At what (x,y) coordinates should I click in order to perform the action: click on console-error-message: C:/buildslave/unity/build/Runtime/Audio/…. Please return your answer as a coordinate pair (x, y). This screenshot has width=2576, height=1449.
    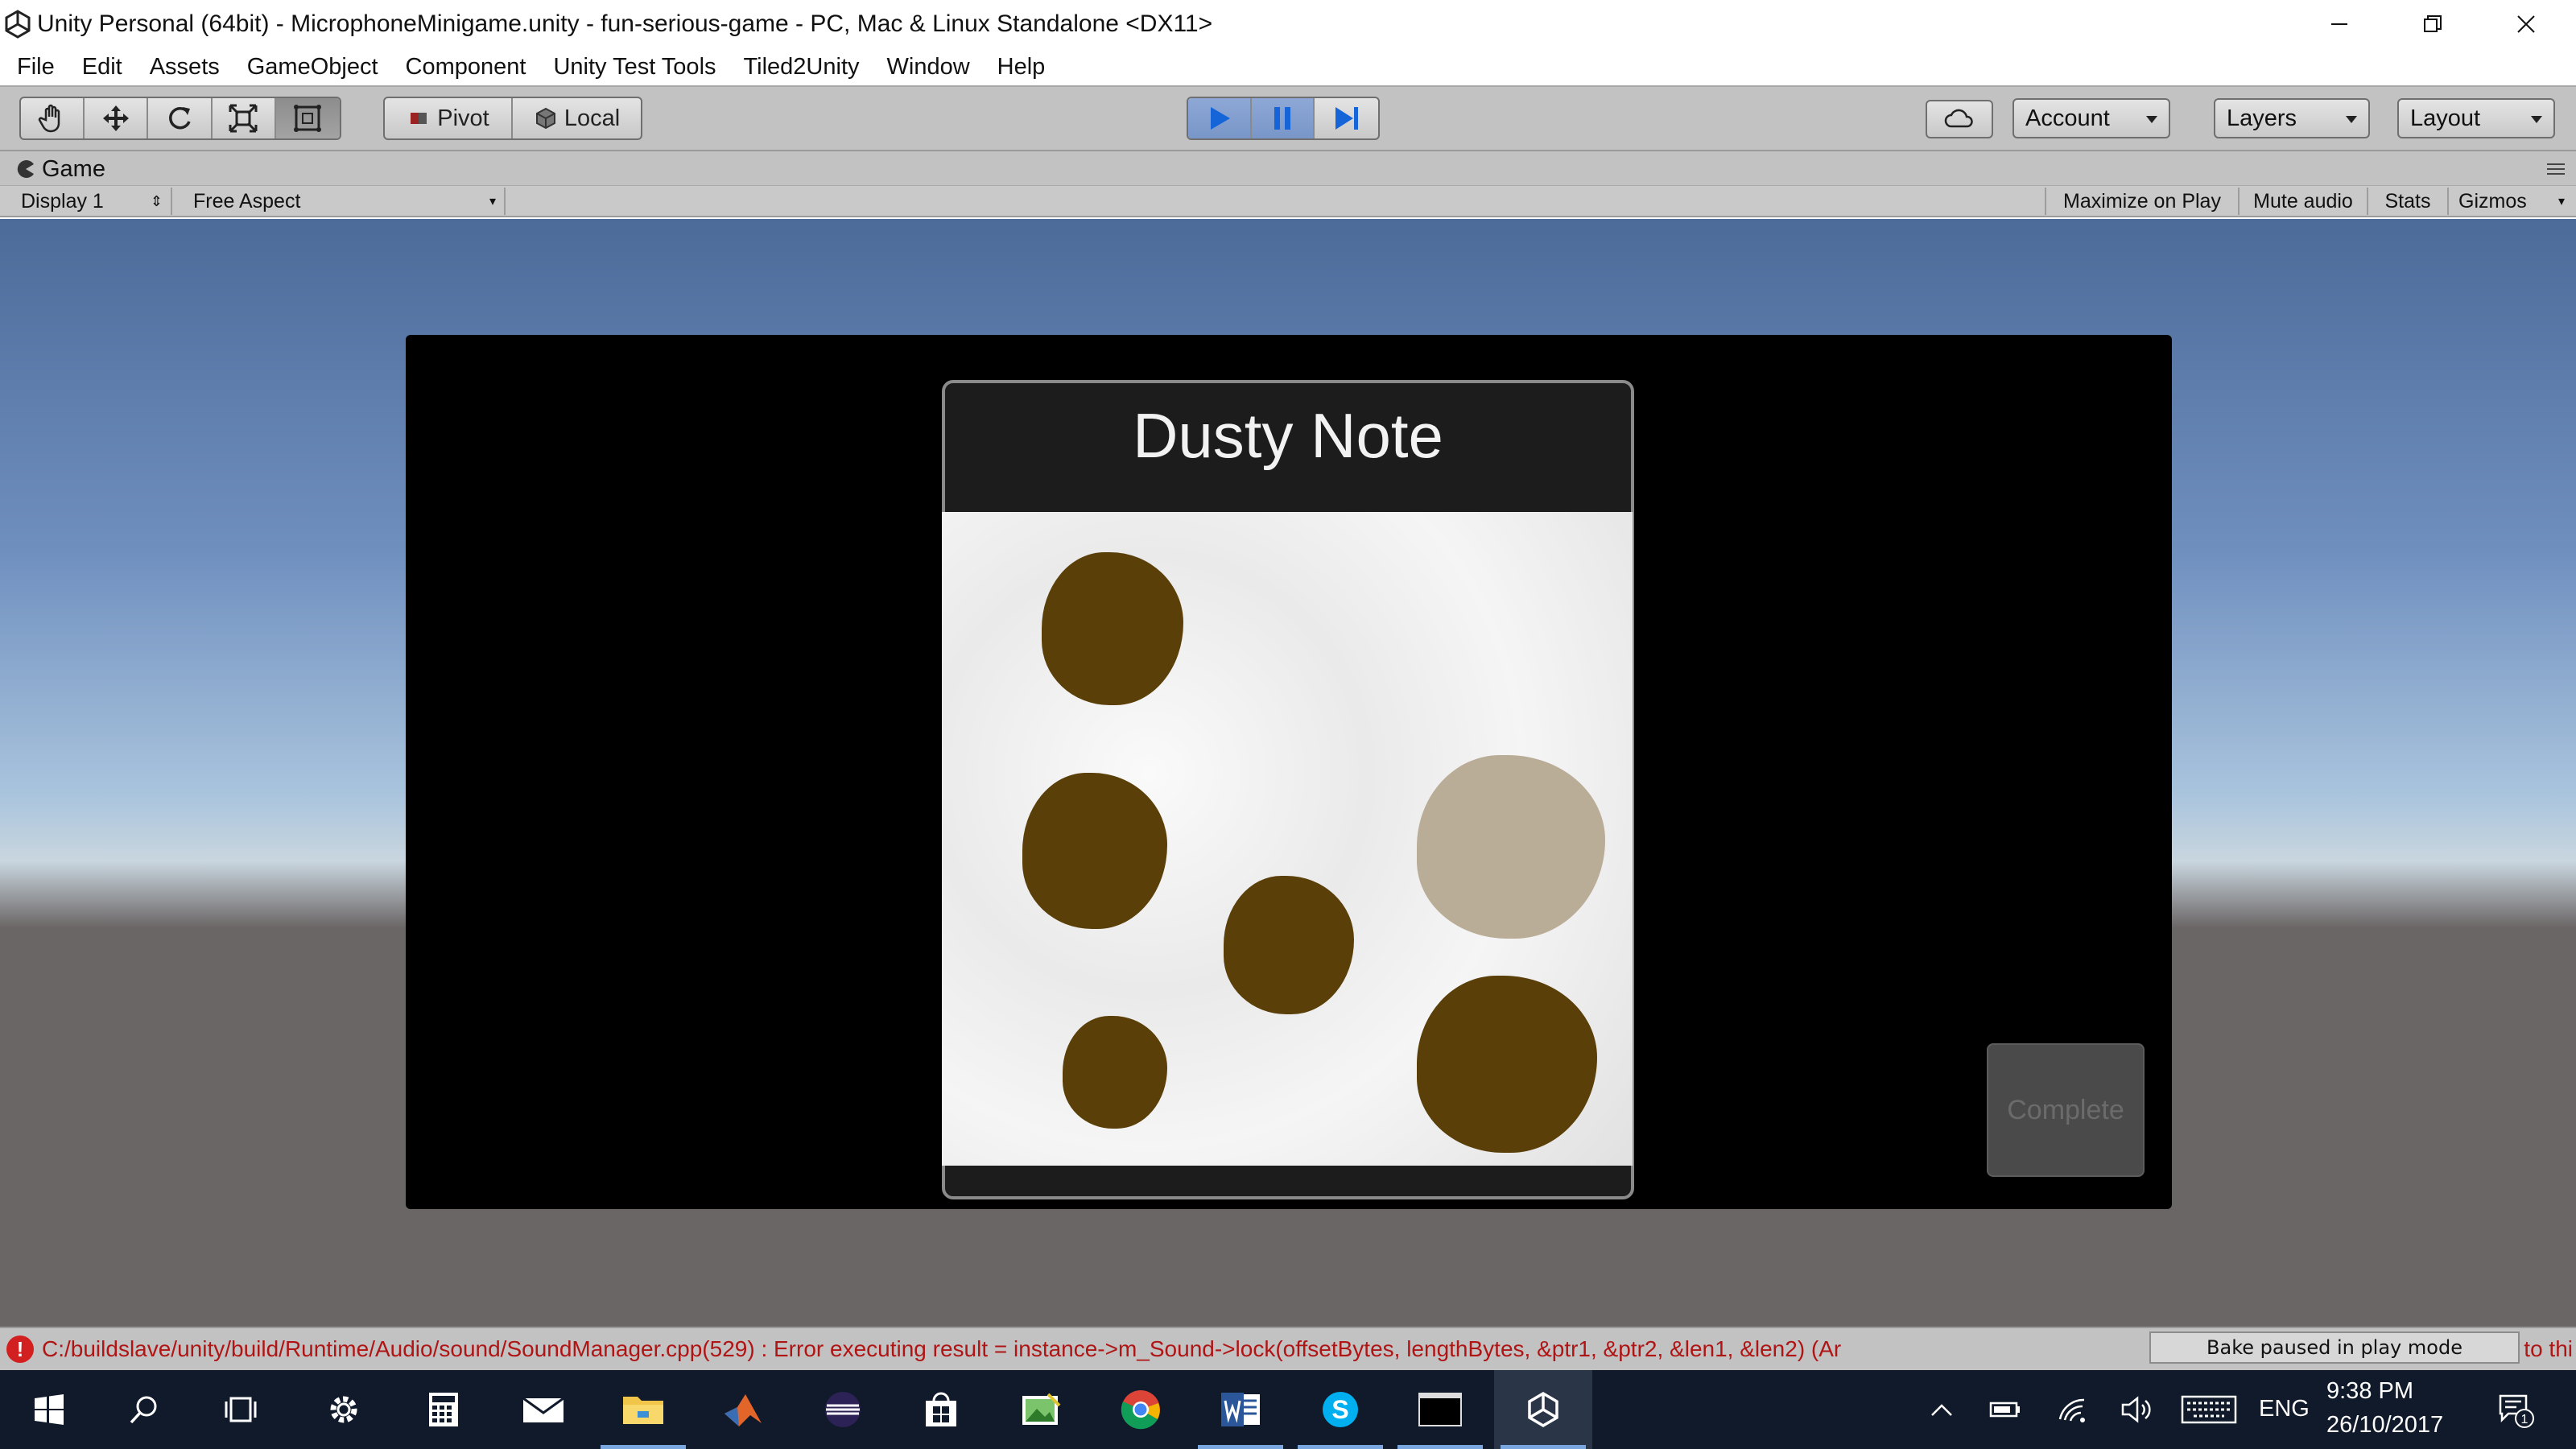
    Looking at the image, I should click on (1088, 1349).